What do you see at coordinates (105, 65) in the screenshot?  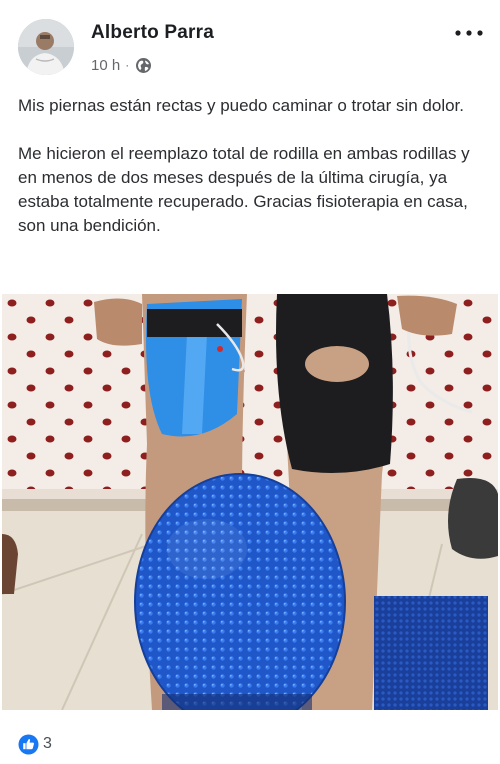 I see `post-timestamp: 10 h` at bounding box center [105, 65].